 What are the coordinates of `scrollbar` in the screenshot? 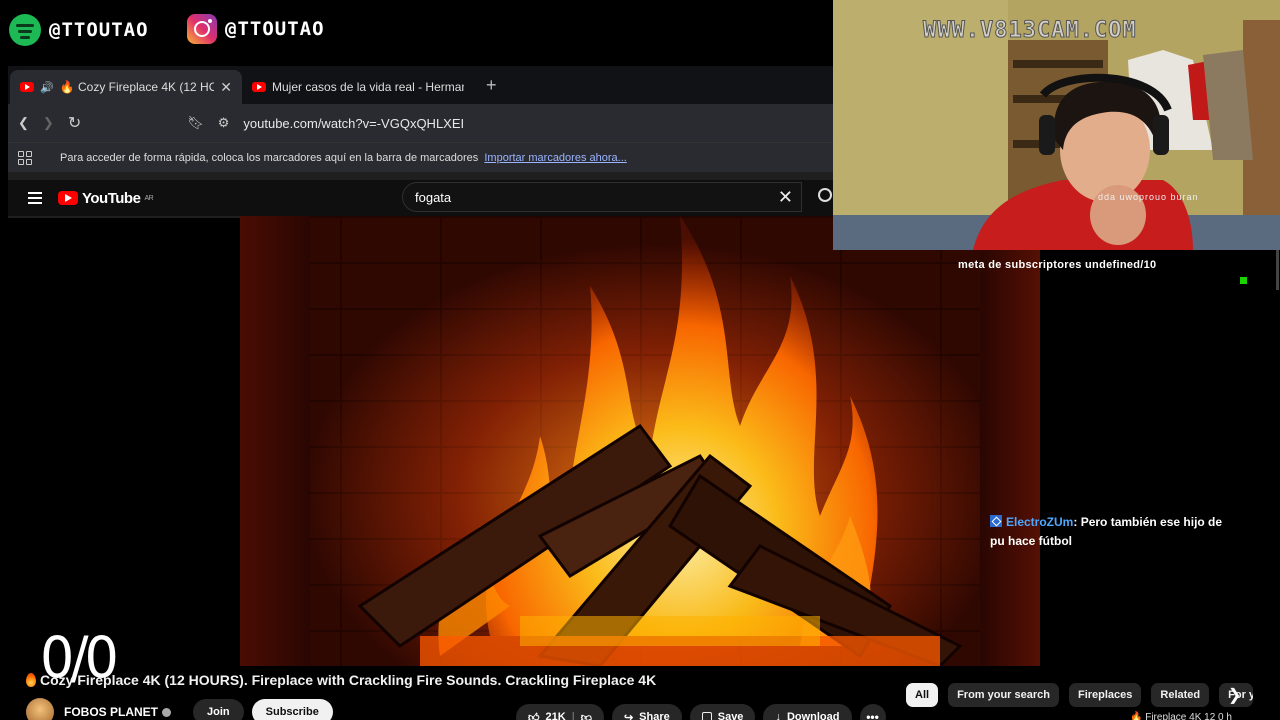 It's located at (1277, 270).